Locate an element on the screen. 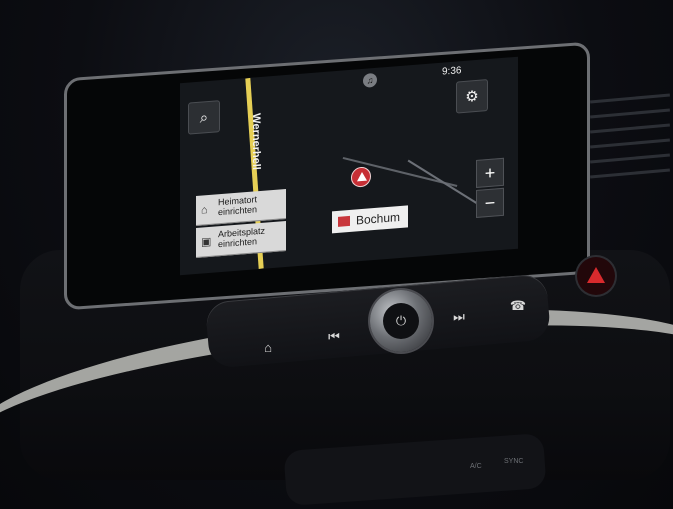 The height and width of the screenshot is (509, 673). music-icon: ♫ is located at coordinates (370, 80).